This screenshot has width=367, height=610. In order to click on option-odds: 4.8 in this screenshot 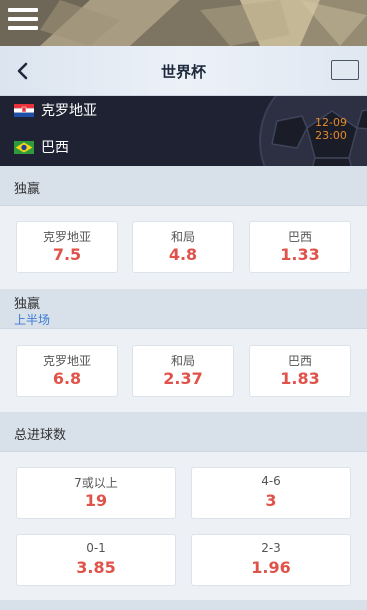, I will do `click(183, 254)`.